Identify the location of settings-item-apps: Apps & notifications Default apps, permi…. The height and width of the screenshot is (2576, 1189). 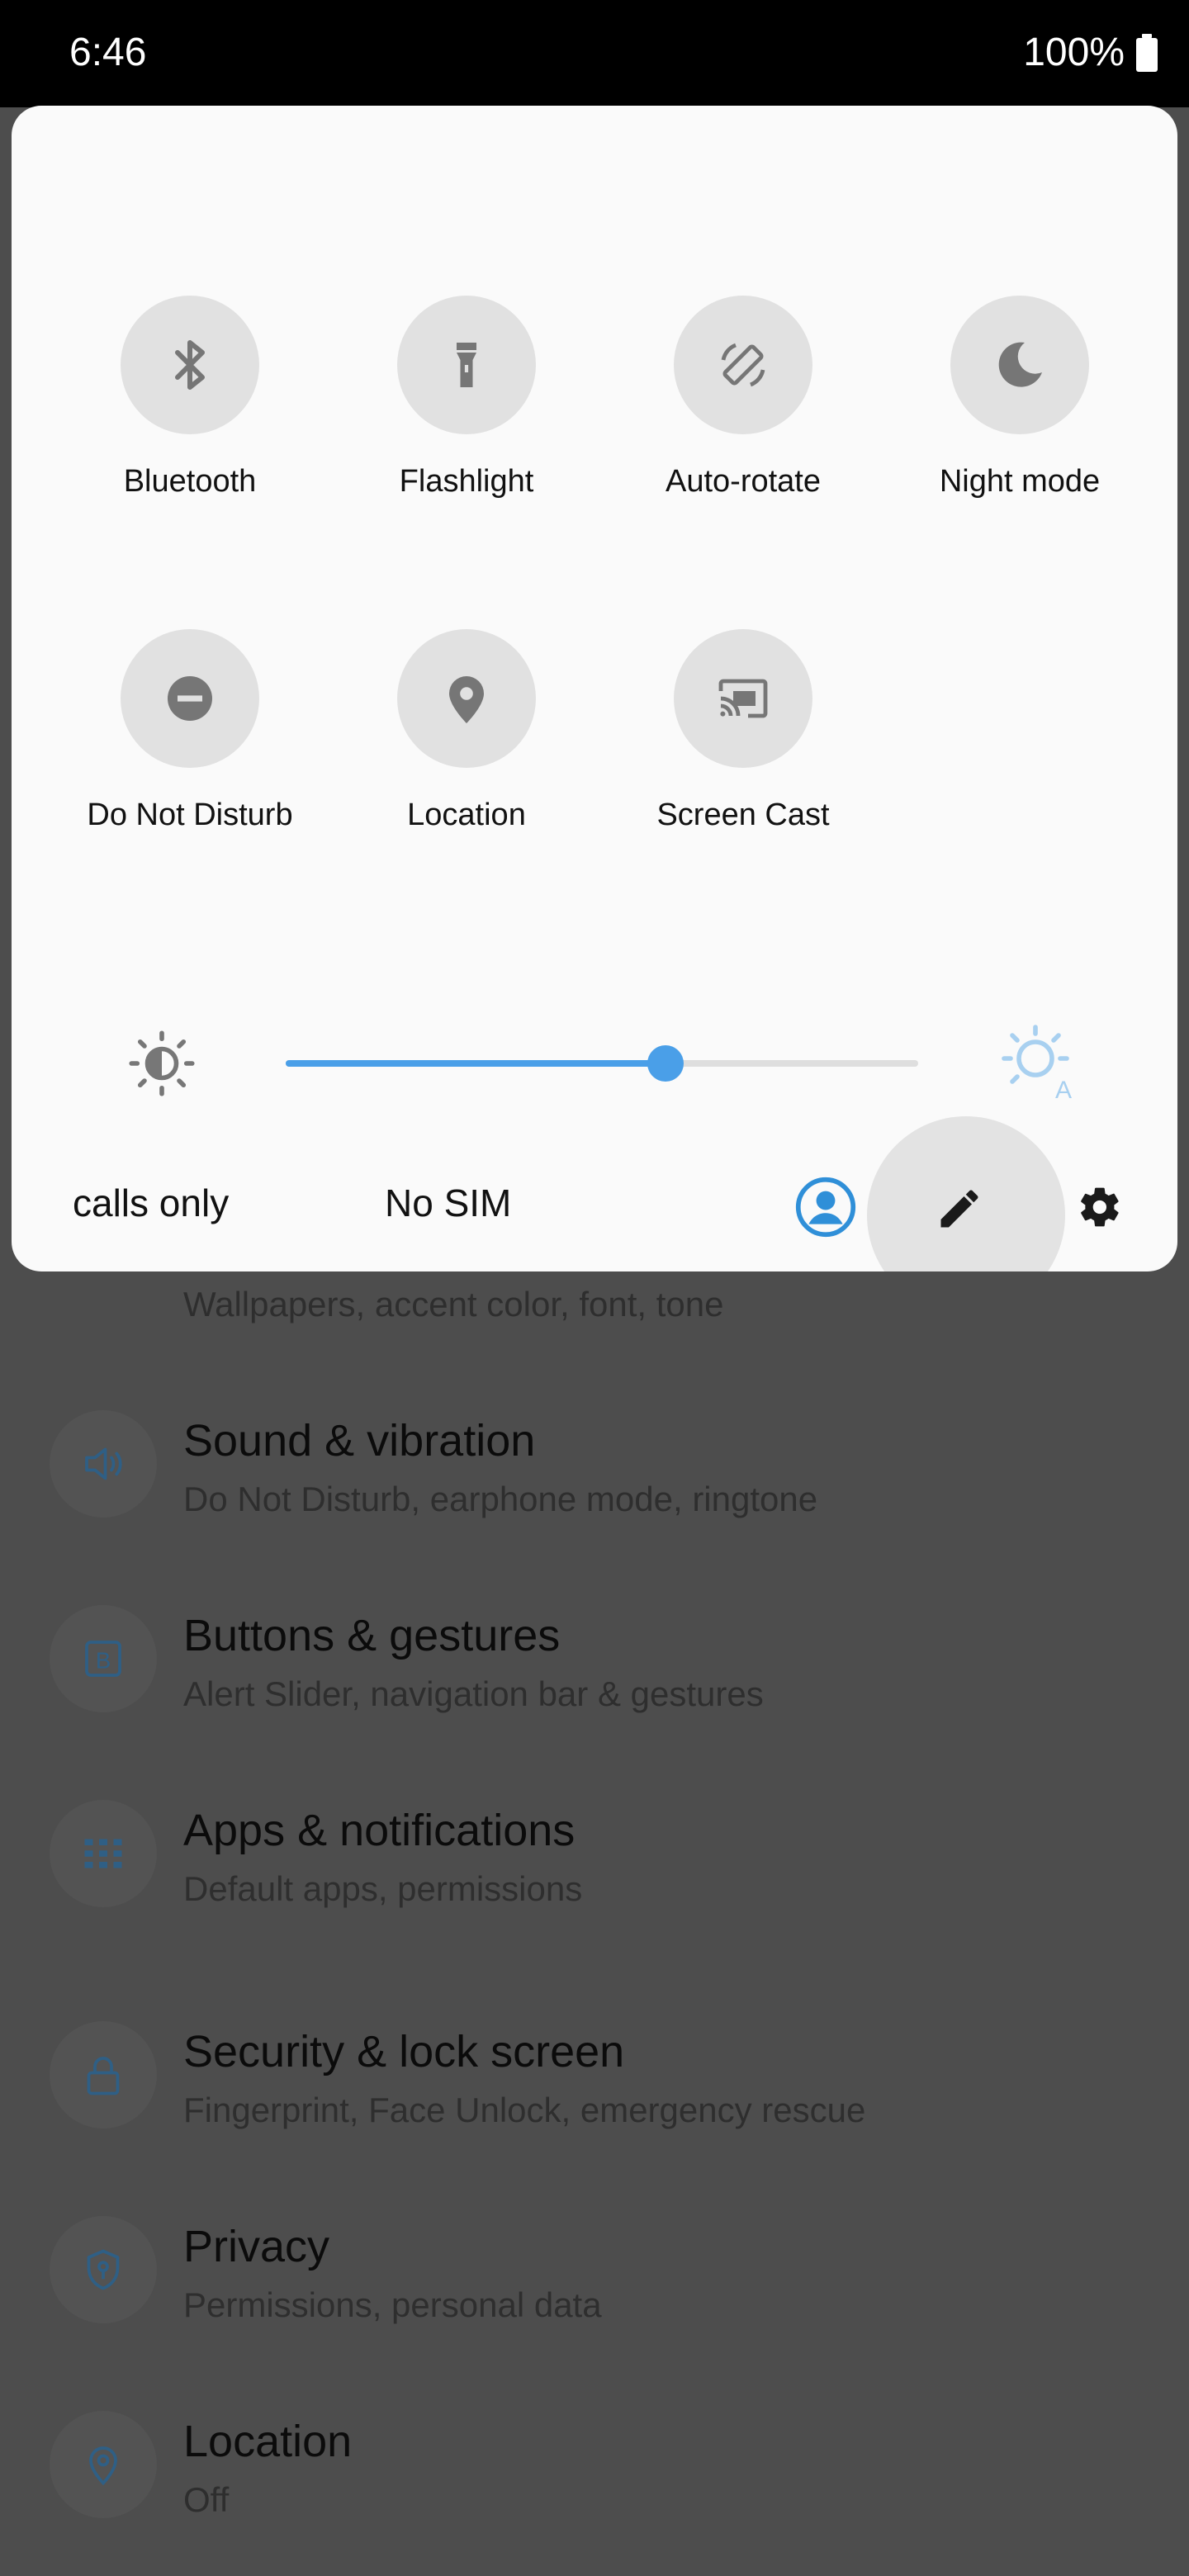
(594, 1875).